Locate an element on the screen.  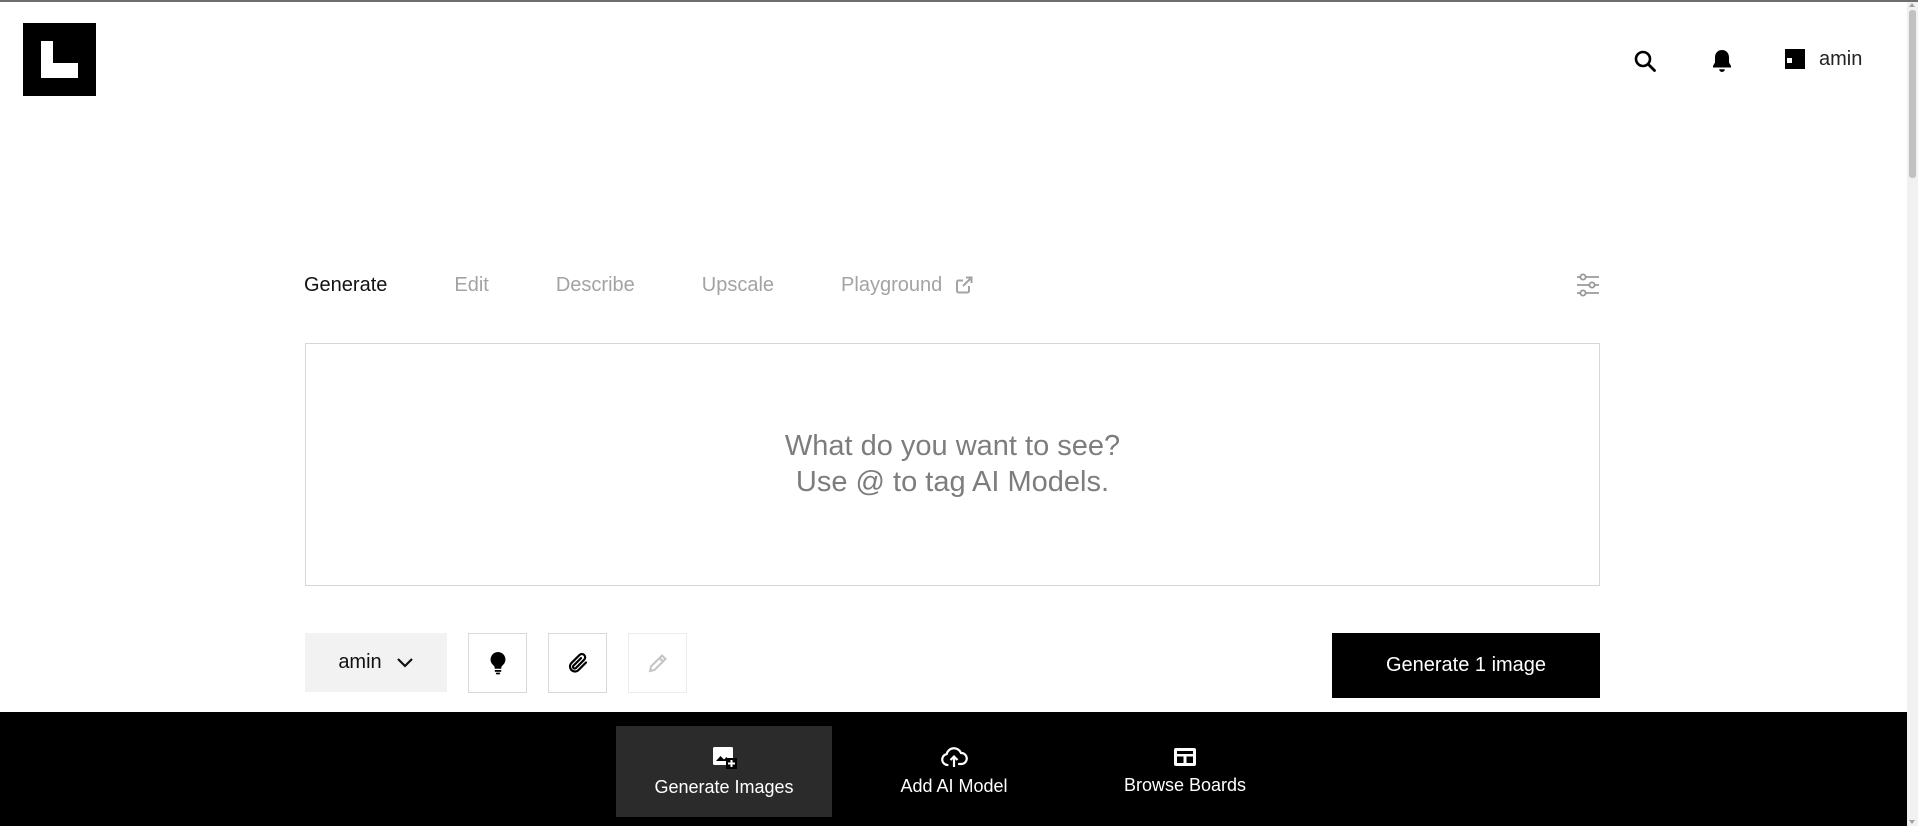
user-name: amin is located at coordinates (1841, 58).